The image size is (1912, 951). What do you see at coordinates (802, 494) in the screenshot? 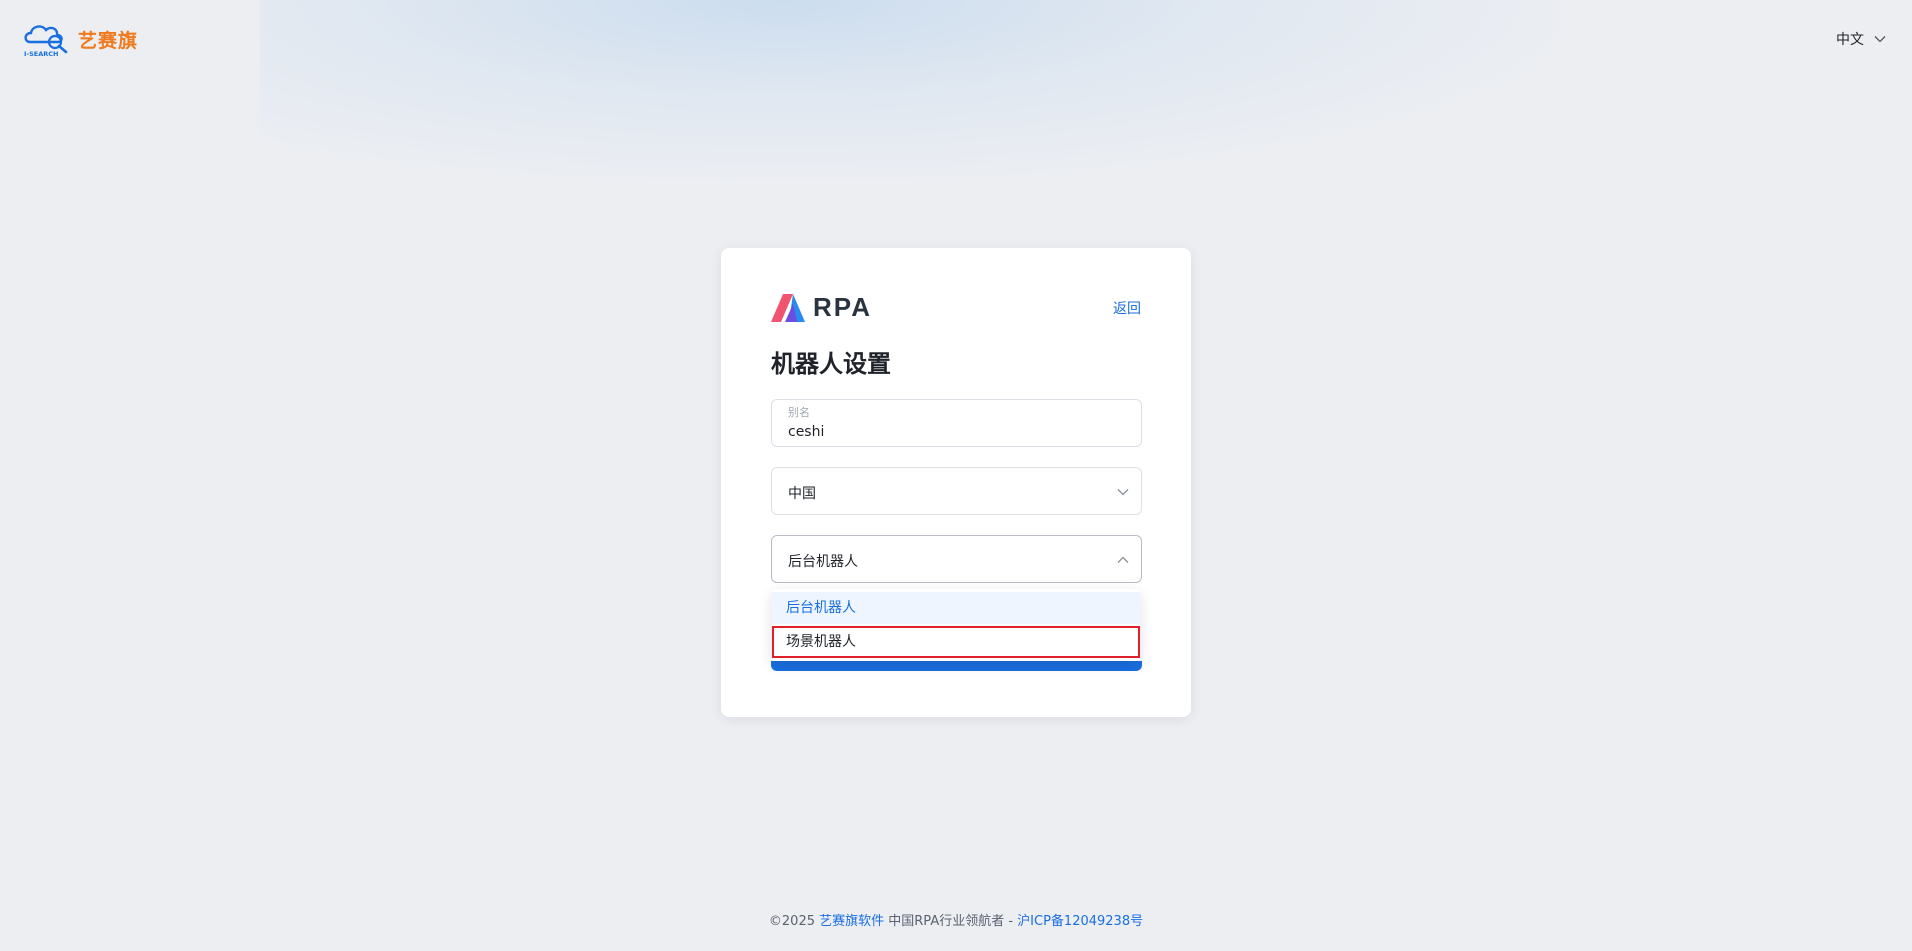
I see `region-value: 中国` at bounding box center [802, 494].